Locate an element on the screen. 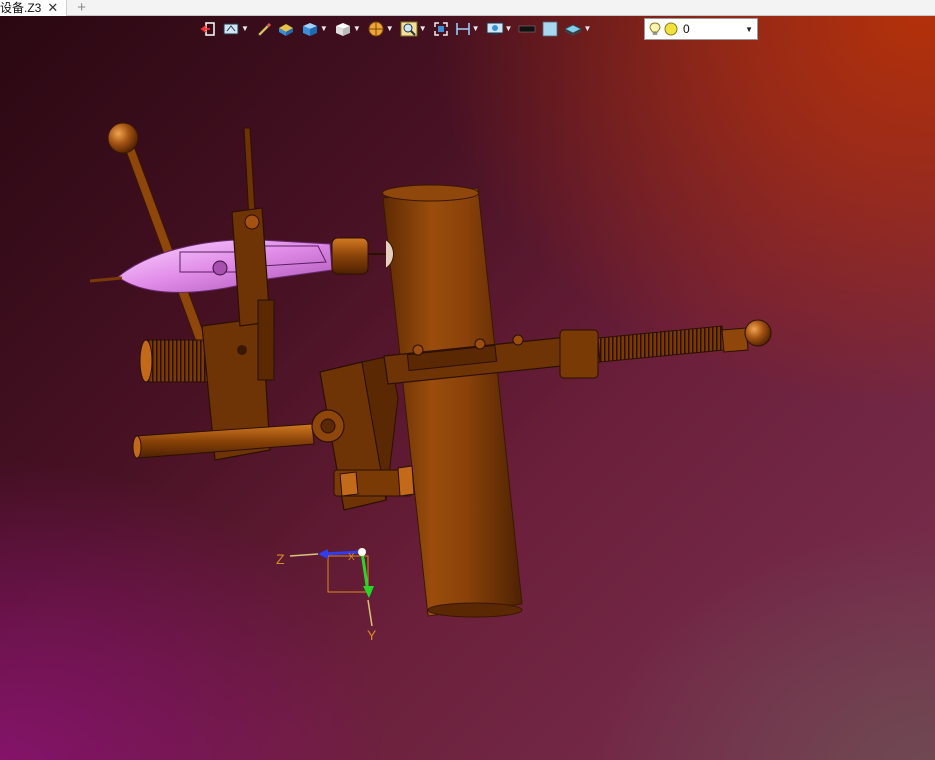  barrel-coupler is located at coordinates (362, 256).